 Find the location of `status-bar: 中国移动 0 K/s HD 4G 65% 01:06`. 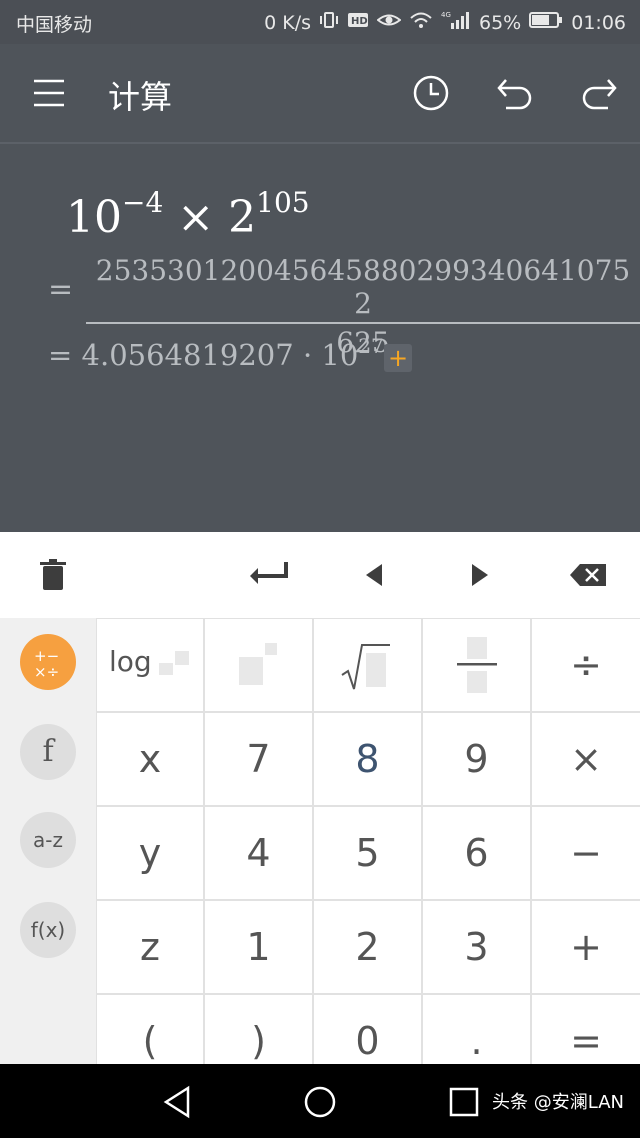

status-bar: 中国移动 0 K/s HD 4G 65% 01:06 is located at coordinates (320, 22).